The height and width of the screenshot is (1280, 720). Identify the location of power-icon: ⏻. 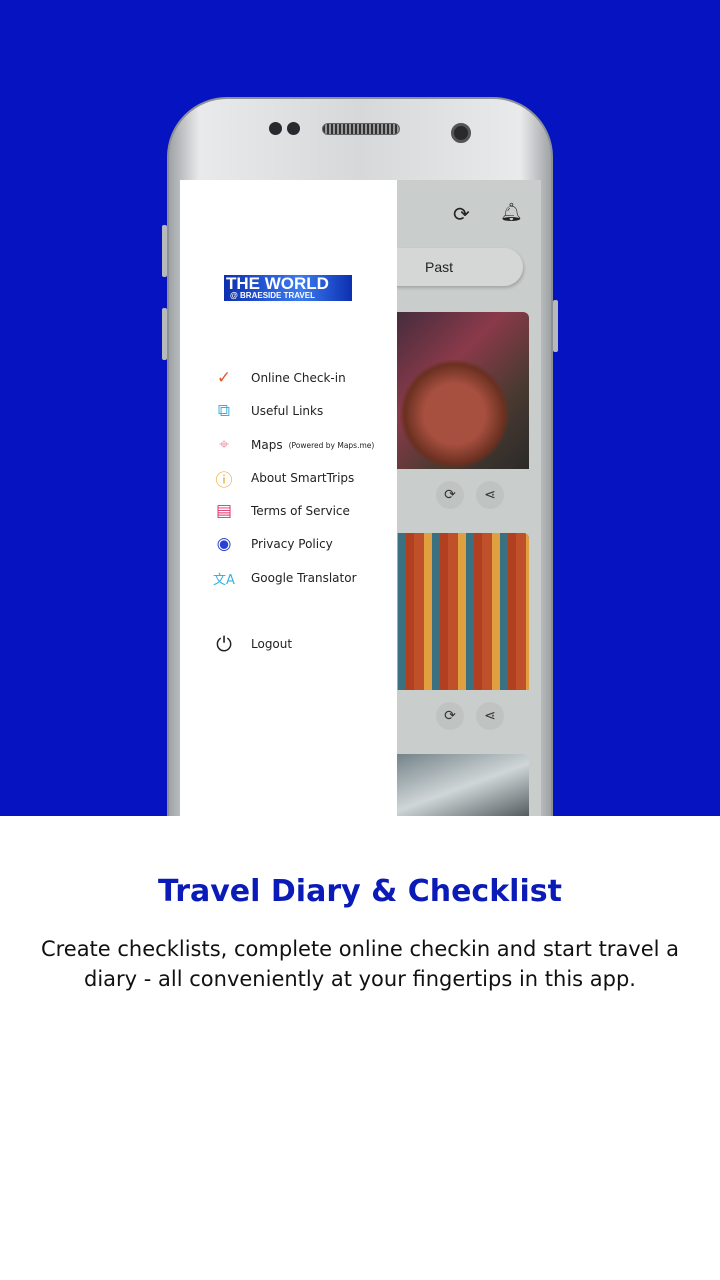
(224, 644).